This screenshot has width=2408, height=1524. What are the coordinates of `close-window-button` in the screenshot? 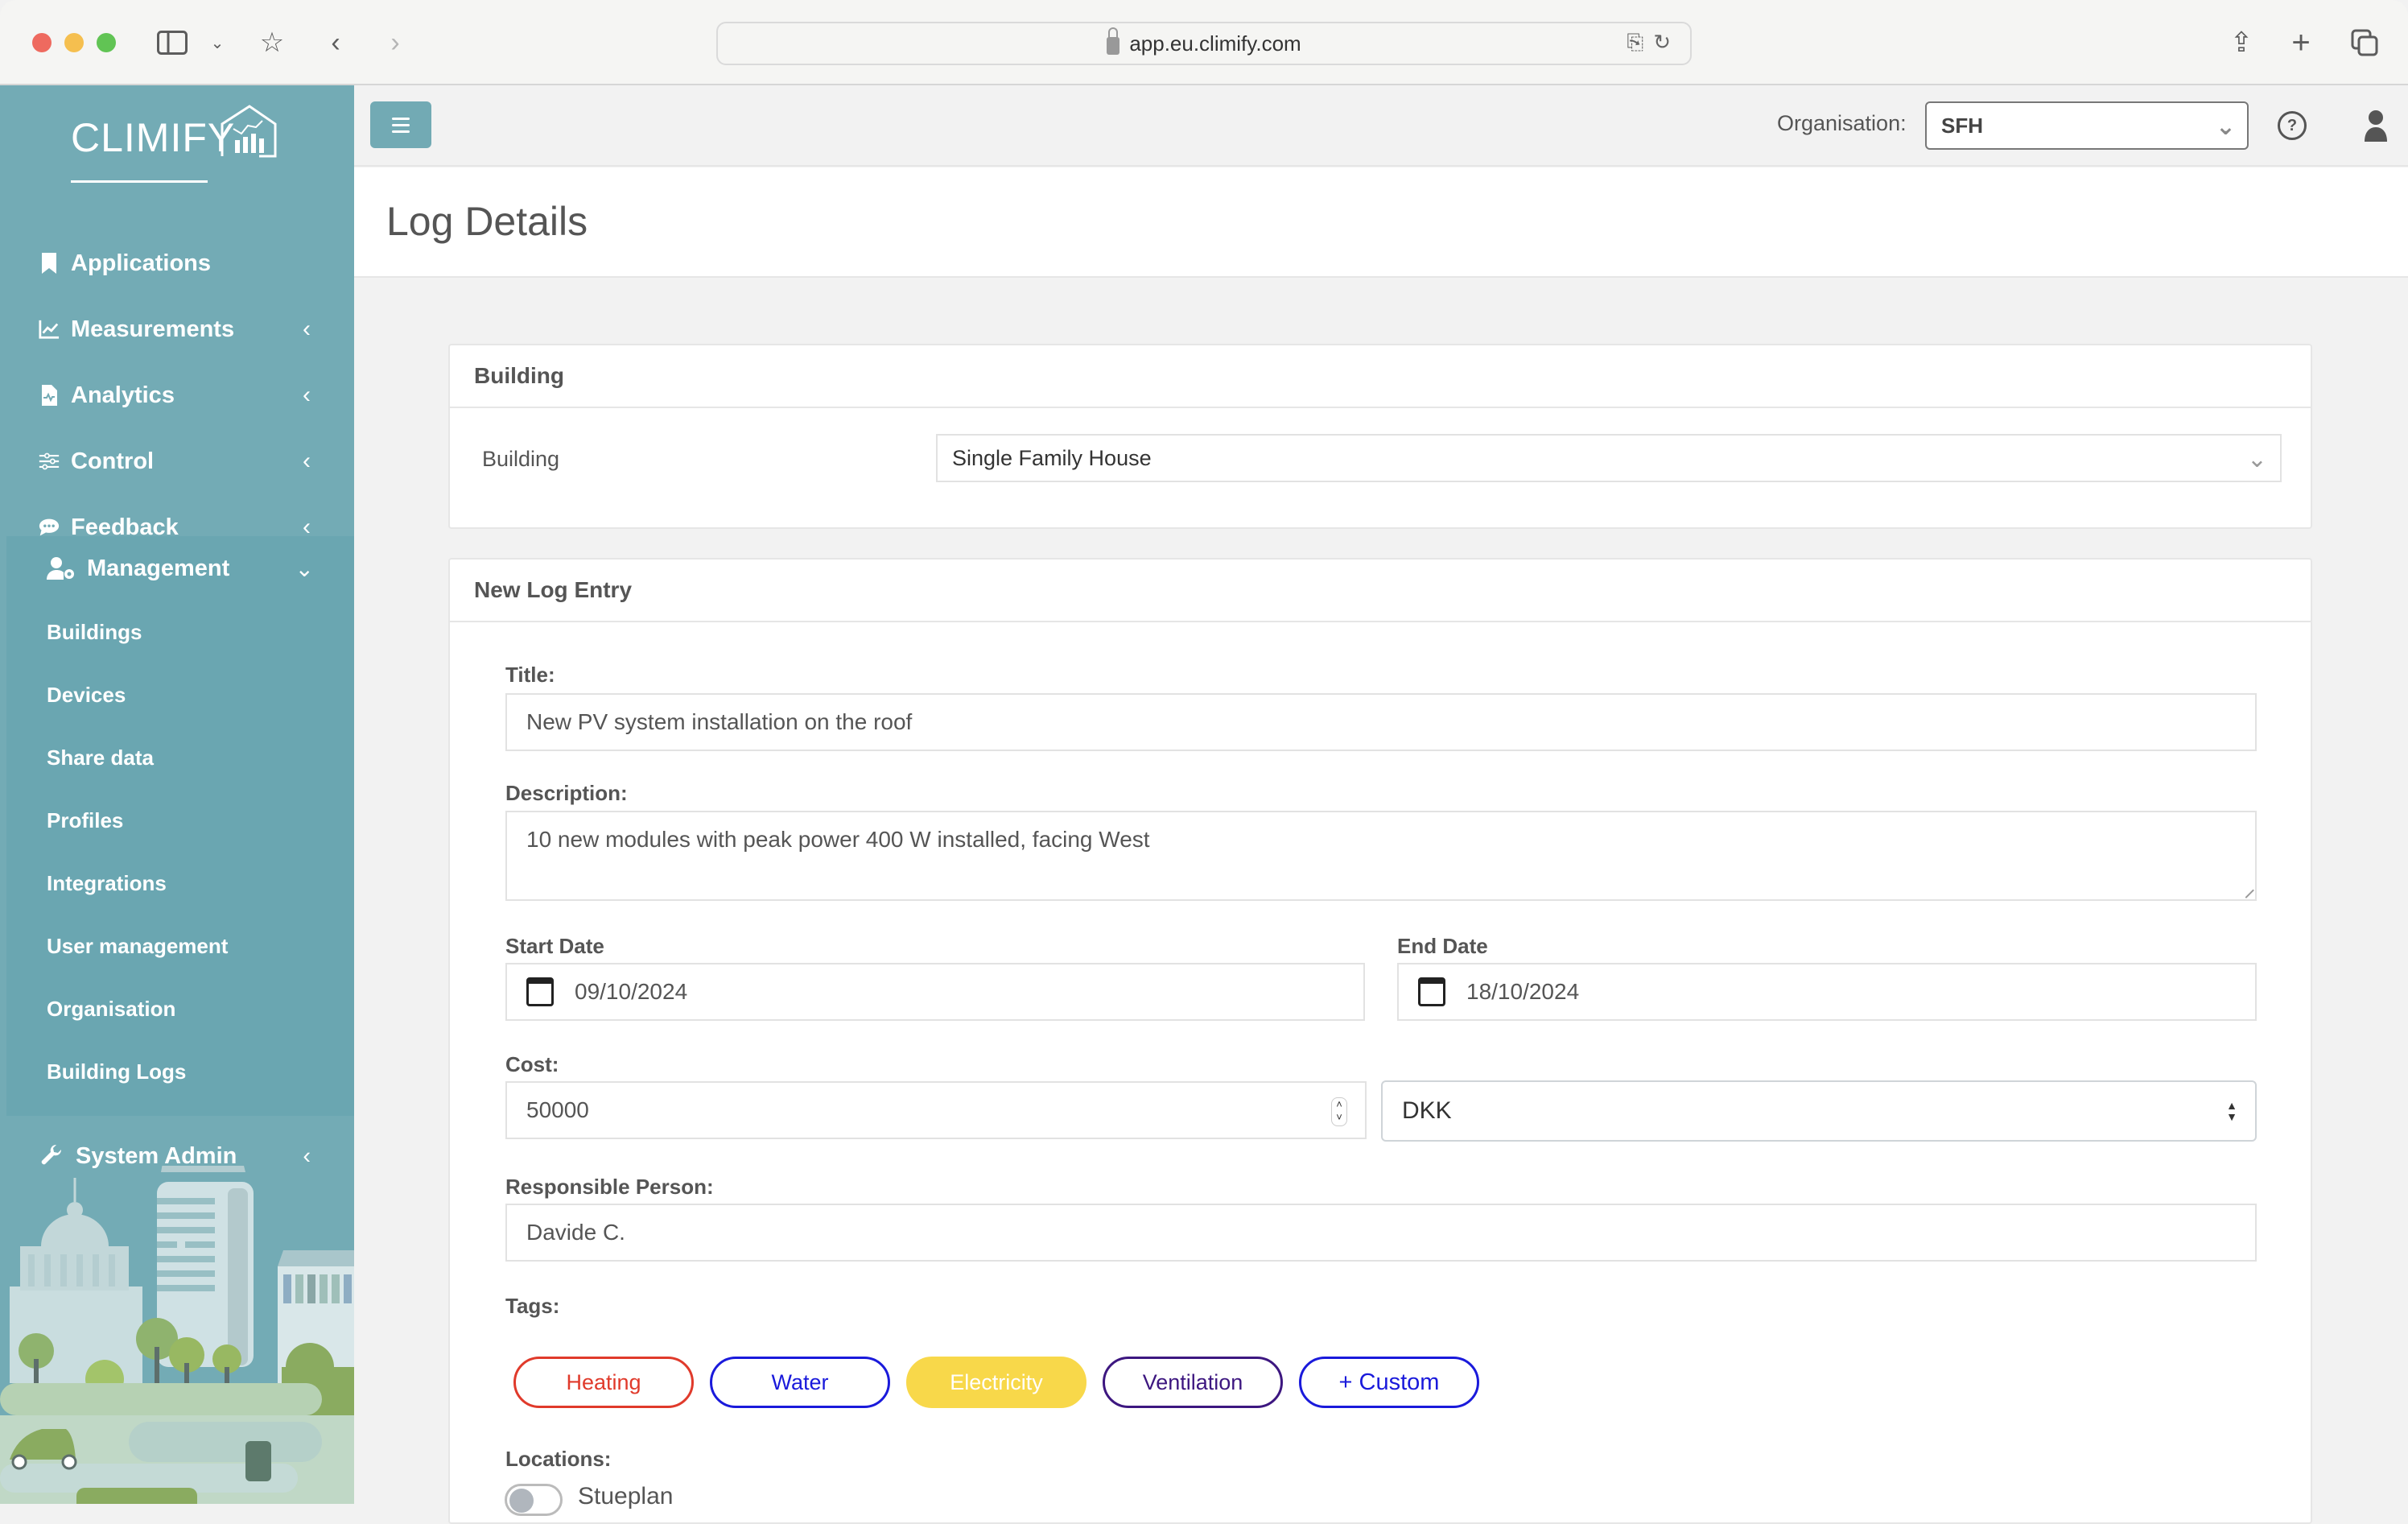 It's located at (42, 42).